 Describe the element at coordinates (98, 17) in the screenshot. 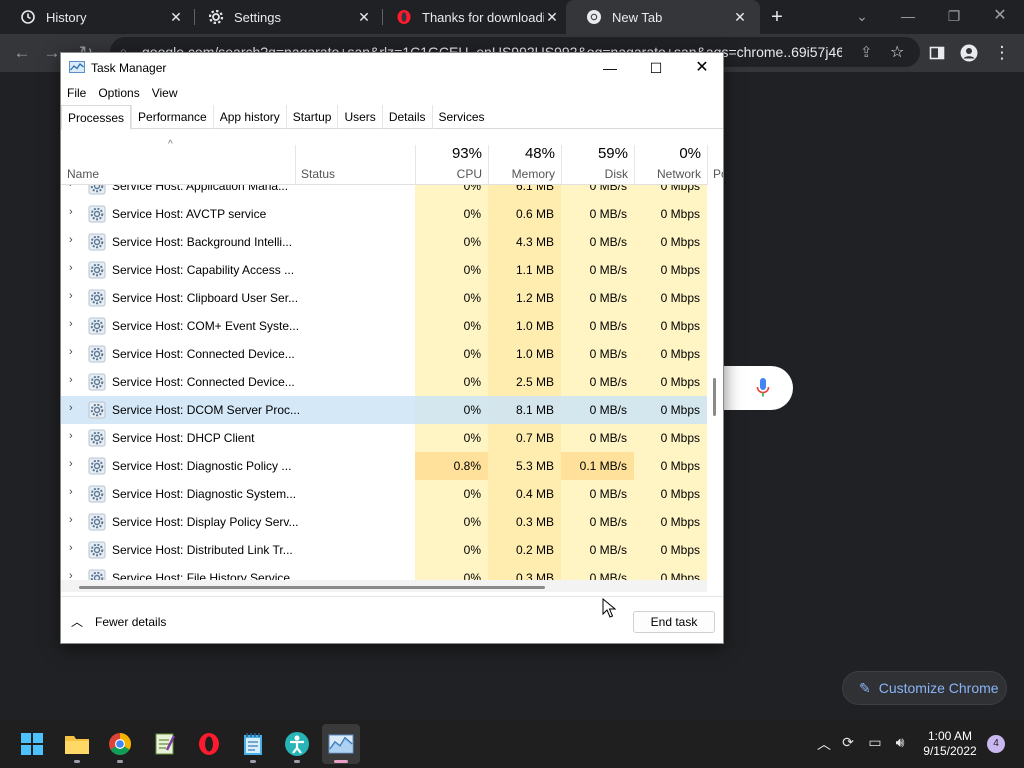

I see `tab-history: History ✕` at that location.